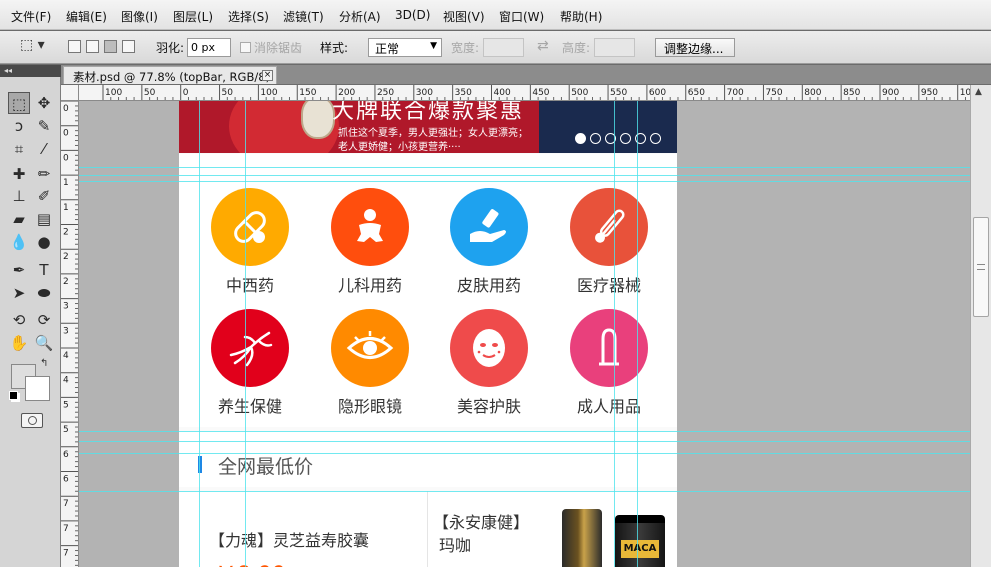 The height and width of the screenshot is (567, 991). Describe the element at coordinates (32, 45) in the screenshot. I see `marquee-tool-preset-icon: ⬚ ▾` at that location.